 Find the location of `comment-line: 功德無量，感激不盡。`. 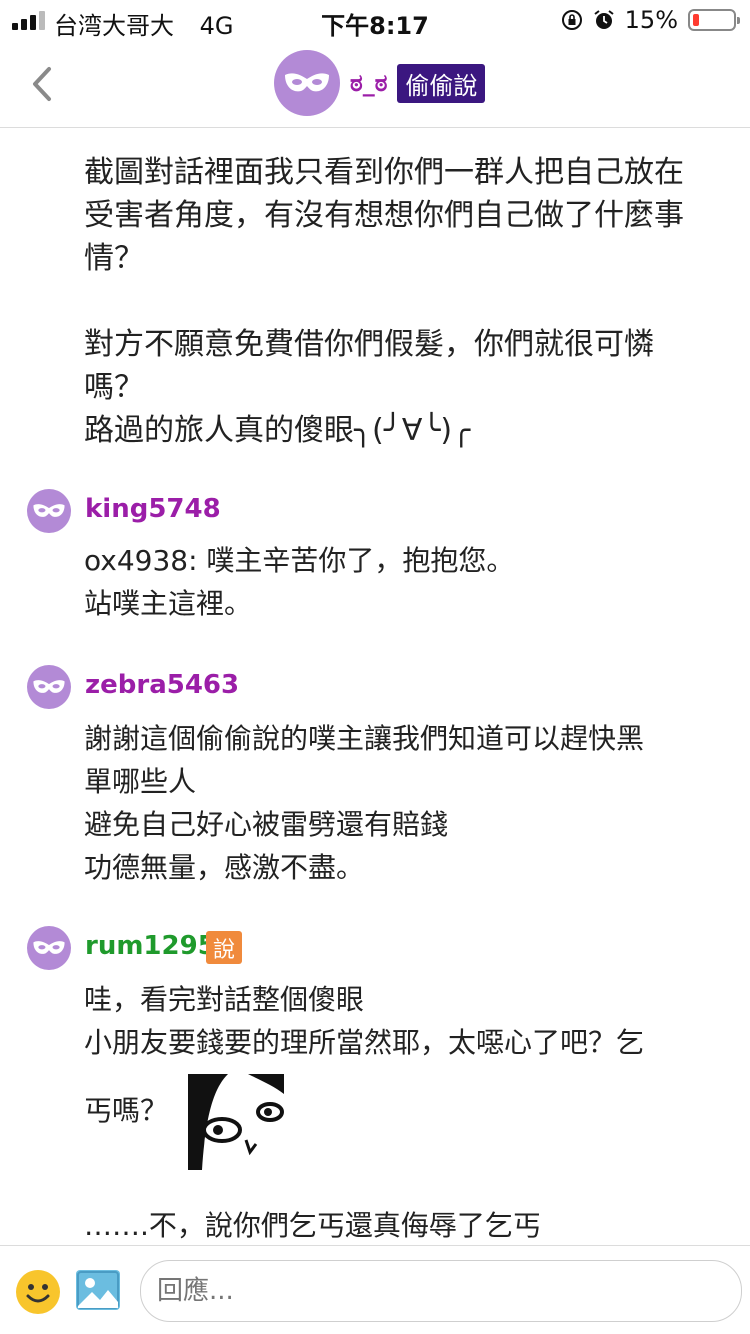

comment-line: 功德無量，感激不盡。 is located at coordinates (224, 867).